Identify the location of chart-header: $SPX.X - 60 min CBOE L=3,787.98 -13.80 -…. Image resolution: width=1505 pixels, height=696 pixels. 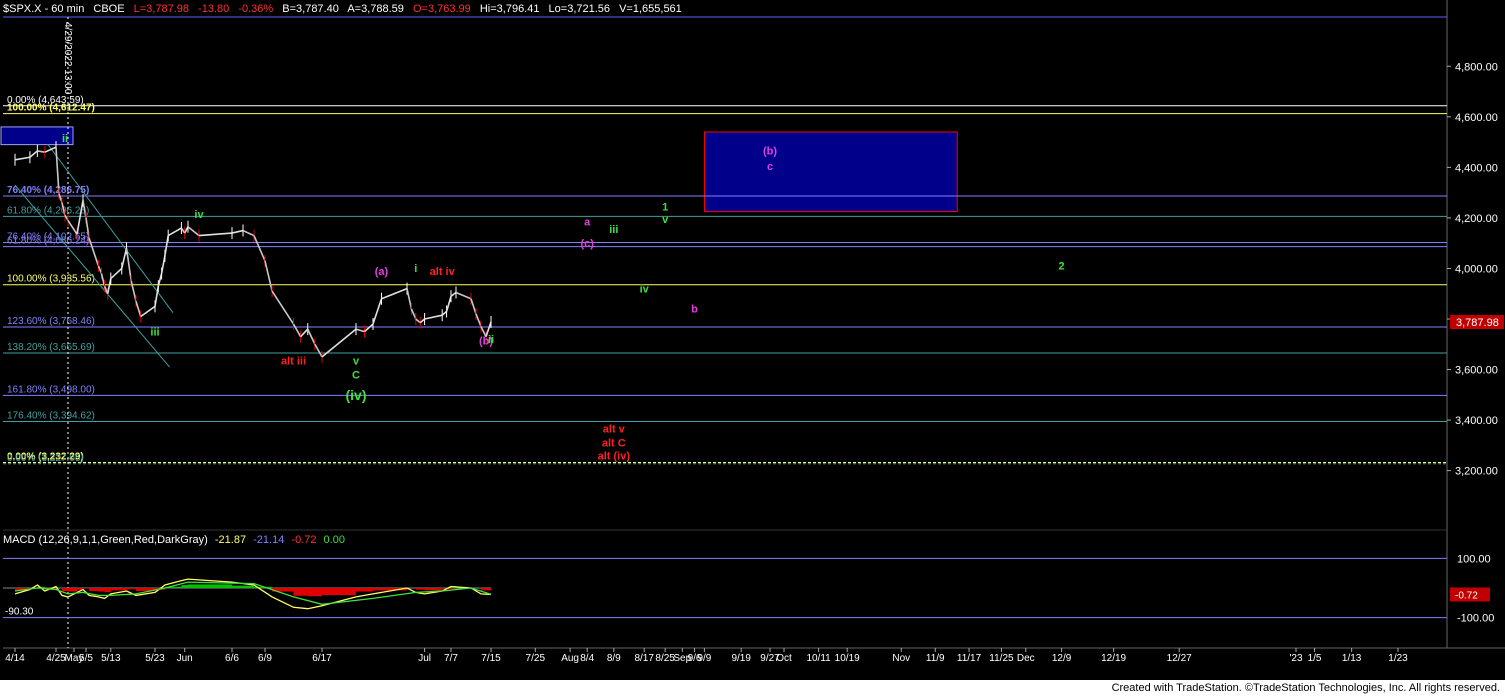
(345, 9).